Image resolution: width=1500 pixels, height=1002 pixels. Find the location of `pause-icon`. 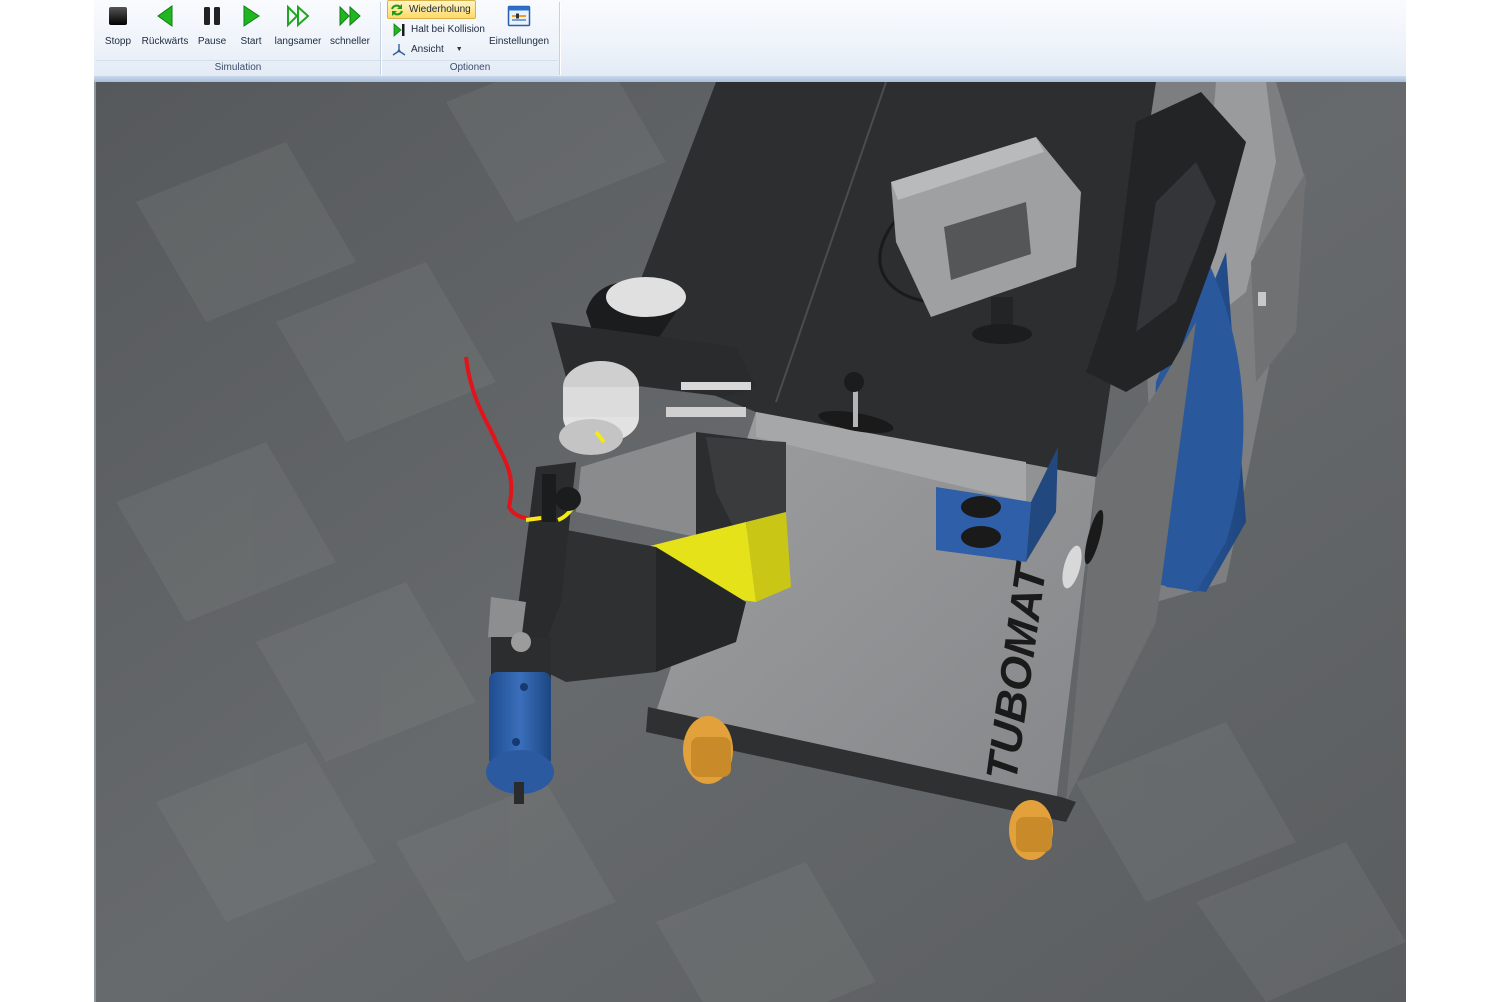

pause-icon is located at coordinates (212, 16).